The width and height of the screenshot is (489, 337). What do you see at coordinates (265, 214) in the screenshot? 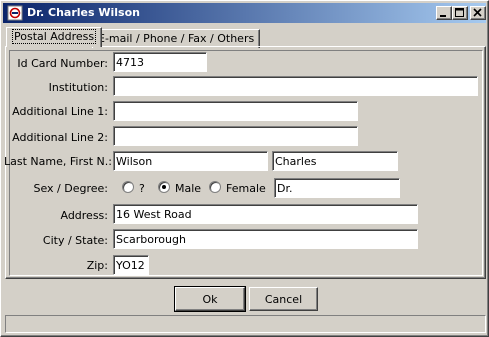
I see `address-input: 16 West Road` at bounding box center [265, 214].